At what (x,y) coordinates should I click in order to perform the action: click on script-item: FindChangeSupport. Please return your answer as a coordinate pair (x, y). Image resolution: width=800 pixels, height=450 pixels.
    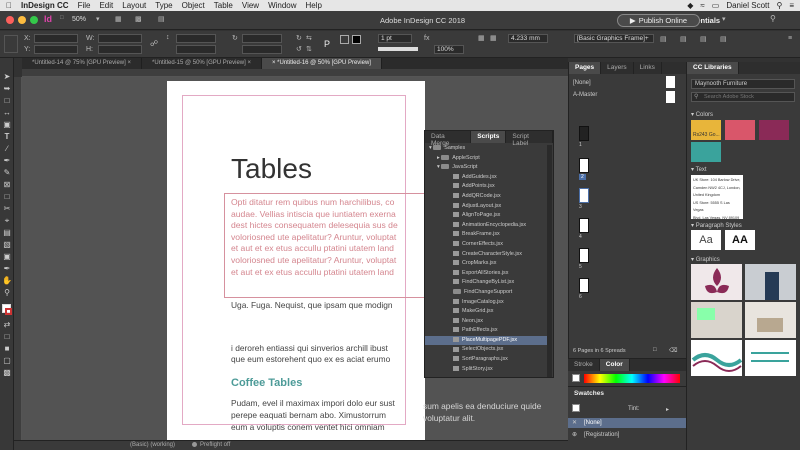
    Looking at the image, I should click on (486, 293).